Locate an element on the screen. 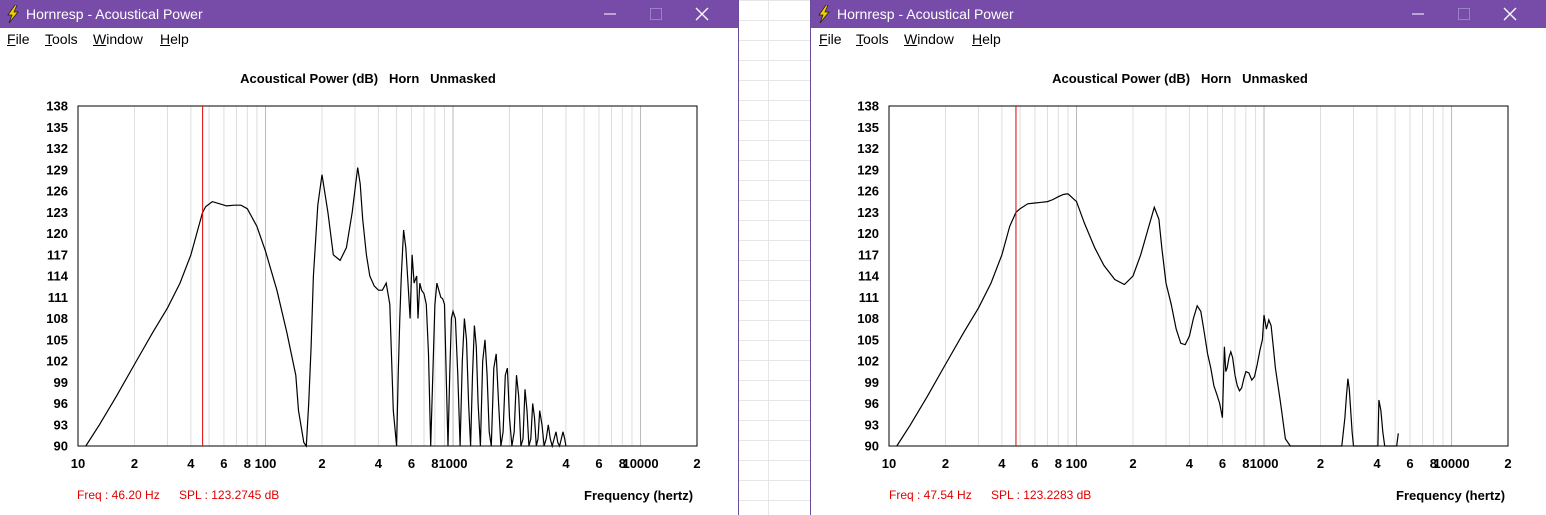 The width and height of the screenshot is (1546, 515). cursor-frequency-readout: Freq : 46.20 Hz is located at coordinates (118, 495).